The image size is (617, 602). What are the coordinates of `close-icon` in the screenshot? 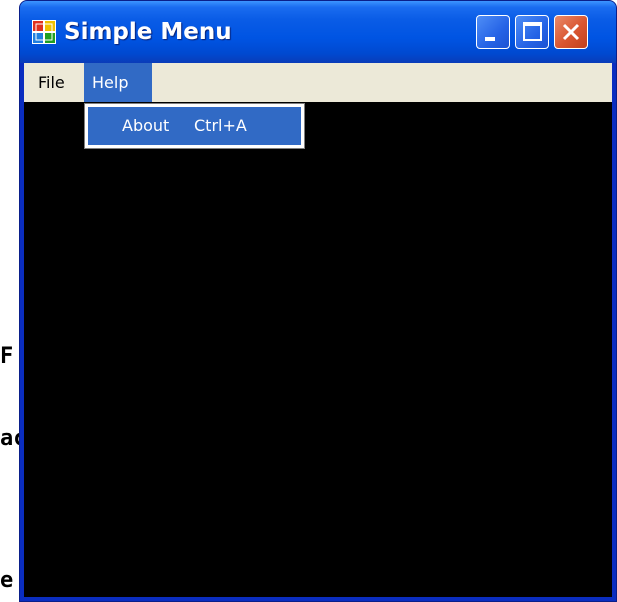 It's located at (571, 32).